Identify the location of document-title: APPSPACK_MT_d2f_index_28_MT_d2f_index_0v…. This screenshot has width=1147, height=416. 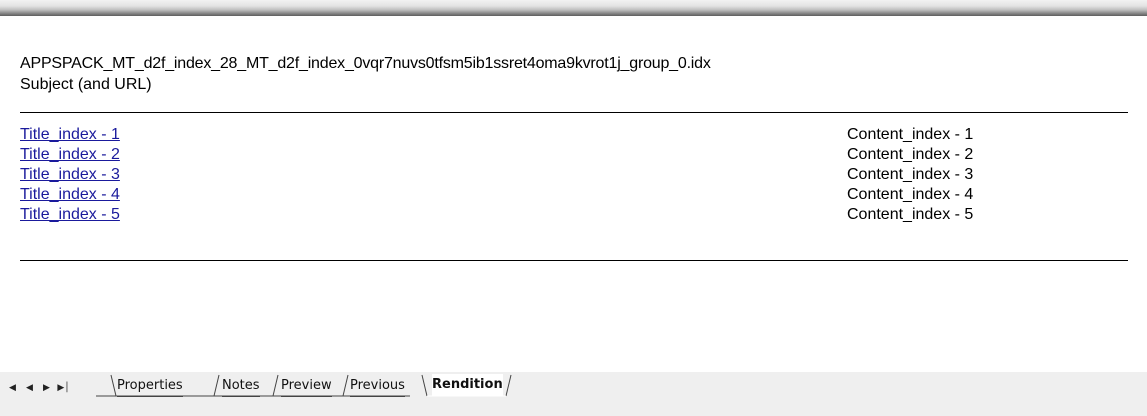
(365, 63).